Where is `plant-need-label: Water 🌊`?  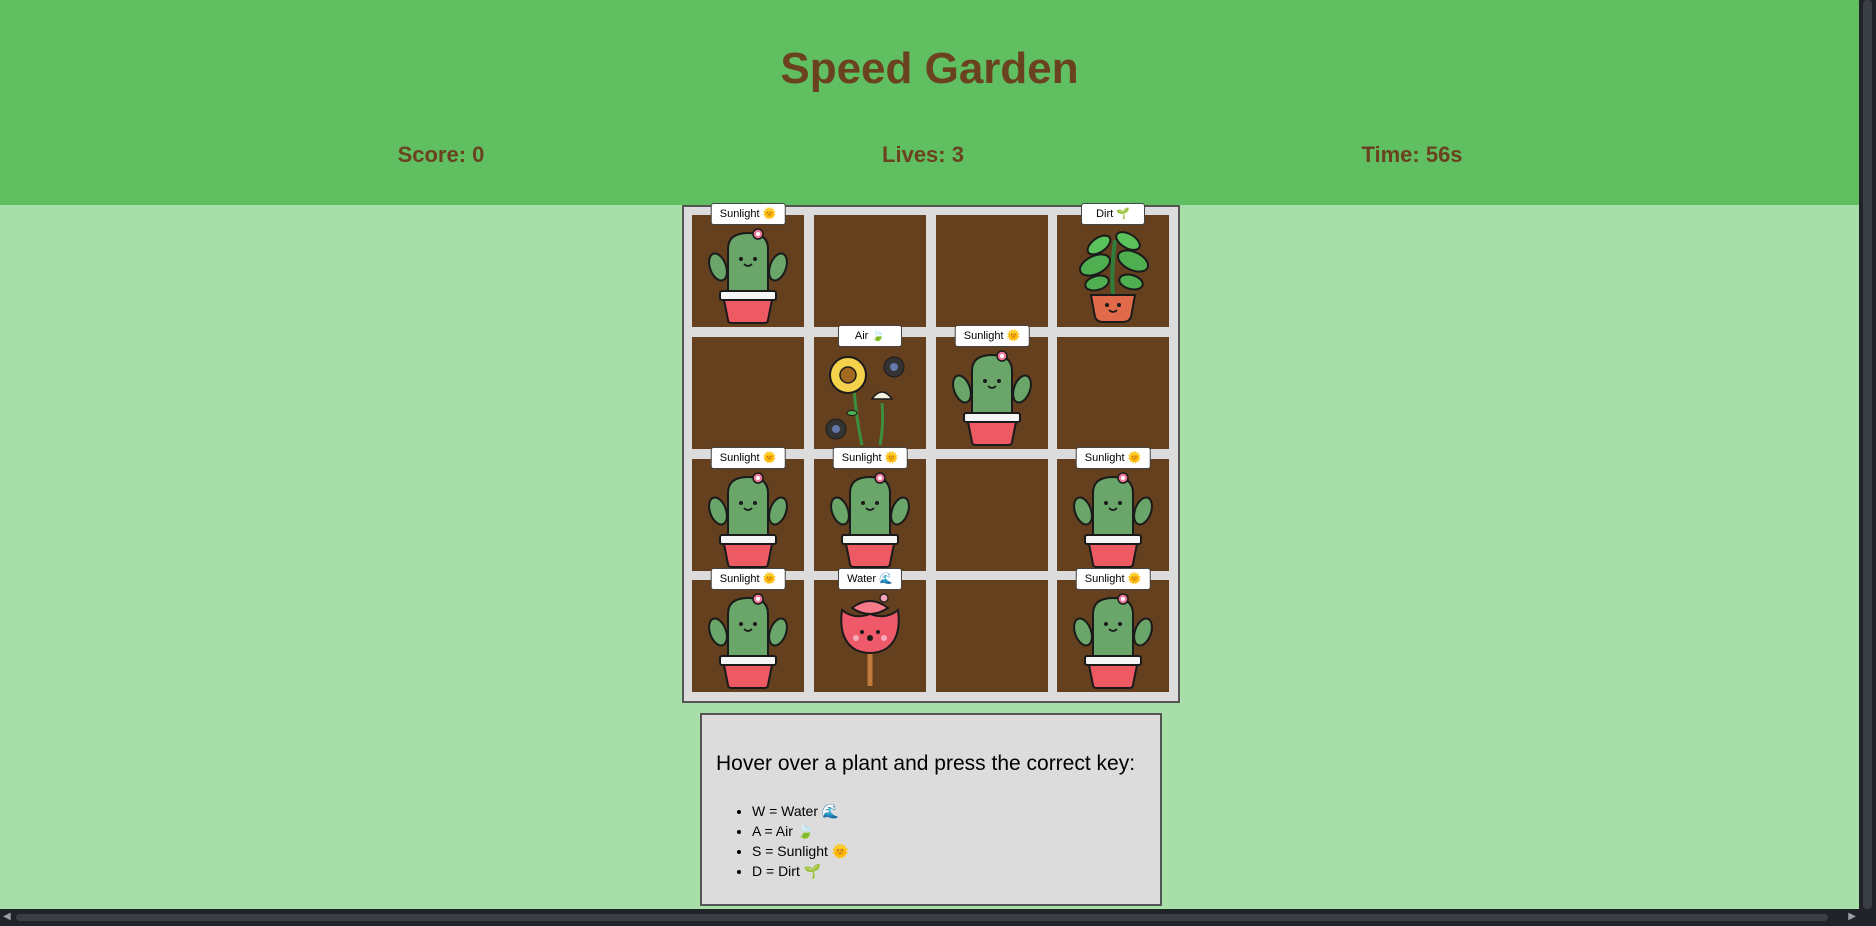
plant-need-label: Water 🌊 is located at coordinates (870, 579).